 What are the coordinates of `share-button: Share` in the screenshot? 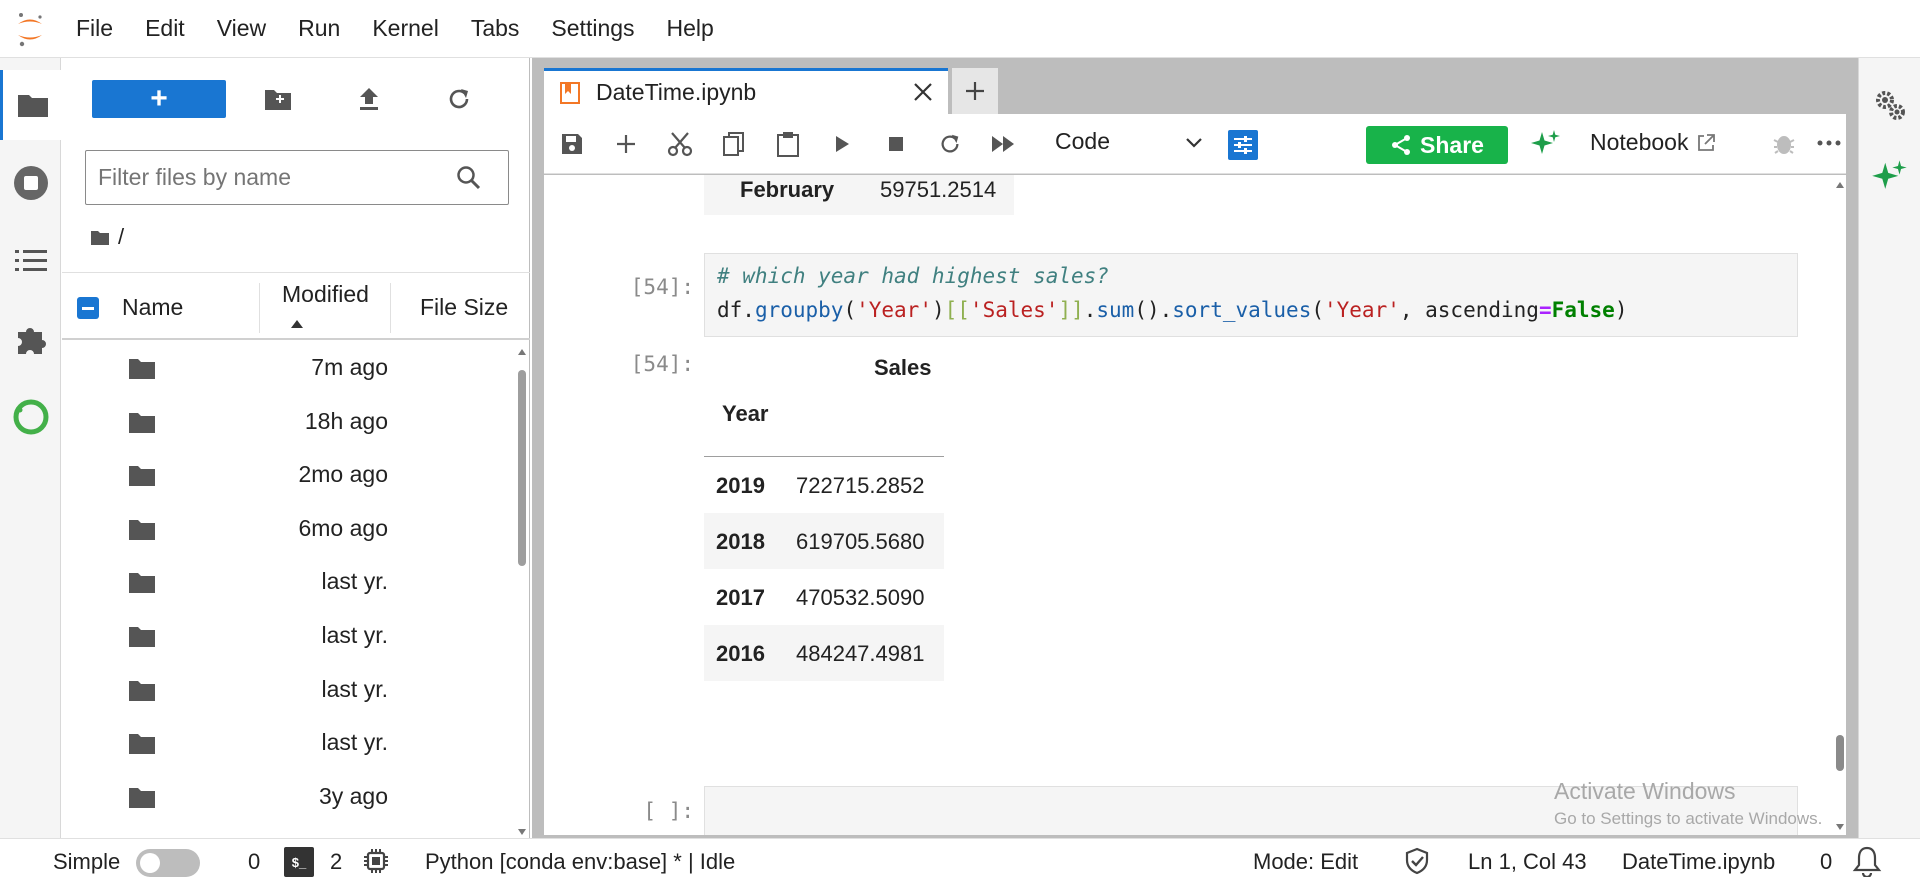 It's located at (1437, 145).